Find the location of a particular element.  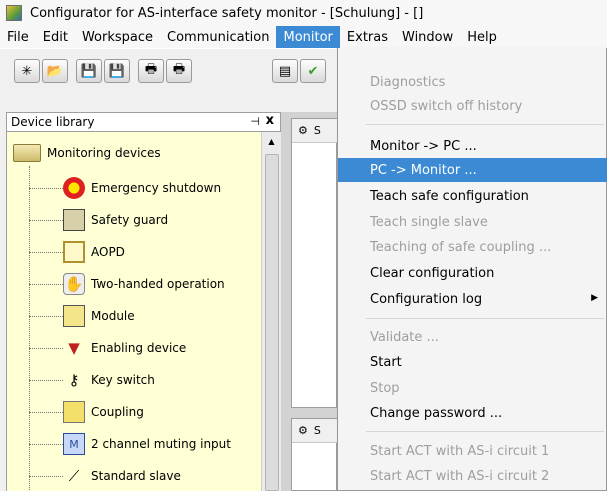

tree-item-label: Safety guard is located at coordinates (130, 220).